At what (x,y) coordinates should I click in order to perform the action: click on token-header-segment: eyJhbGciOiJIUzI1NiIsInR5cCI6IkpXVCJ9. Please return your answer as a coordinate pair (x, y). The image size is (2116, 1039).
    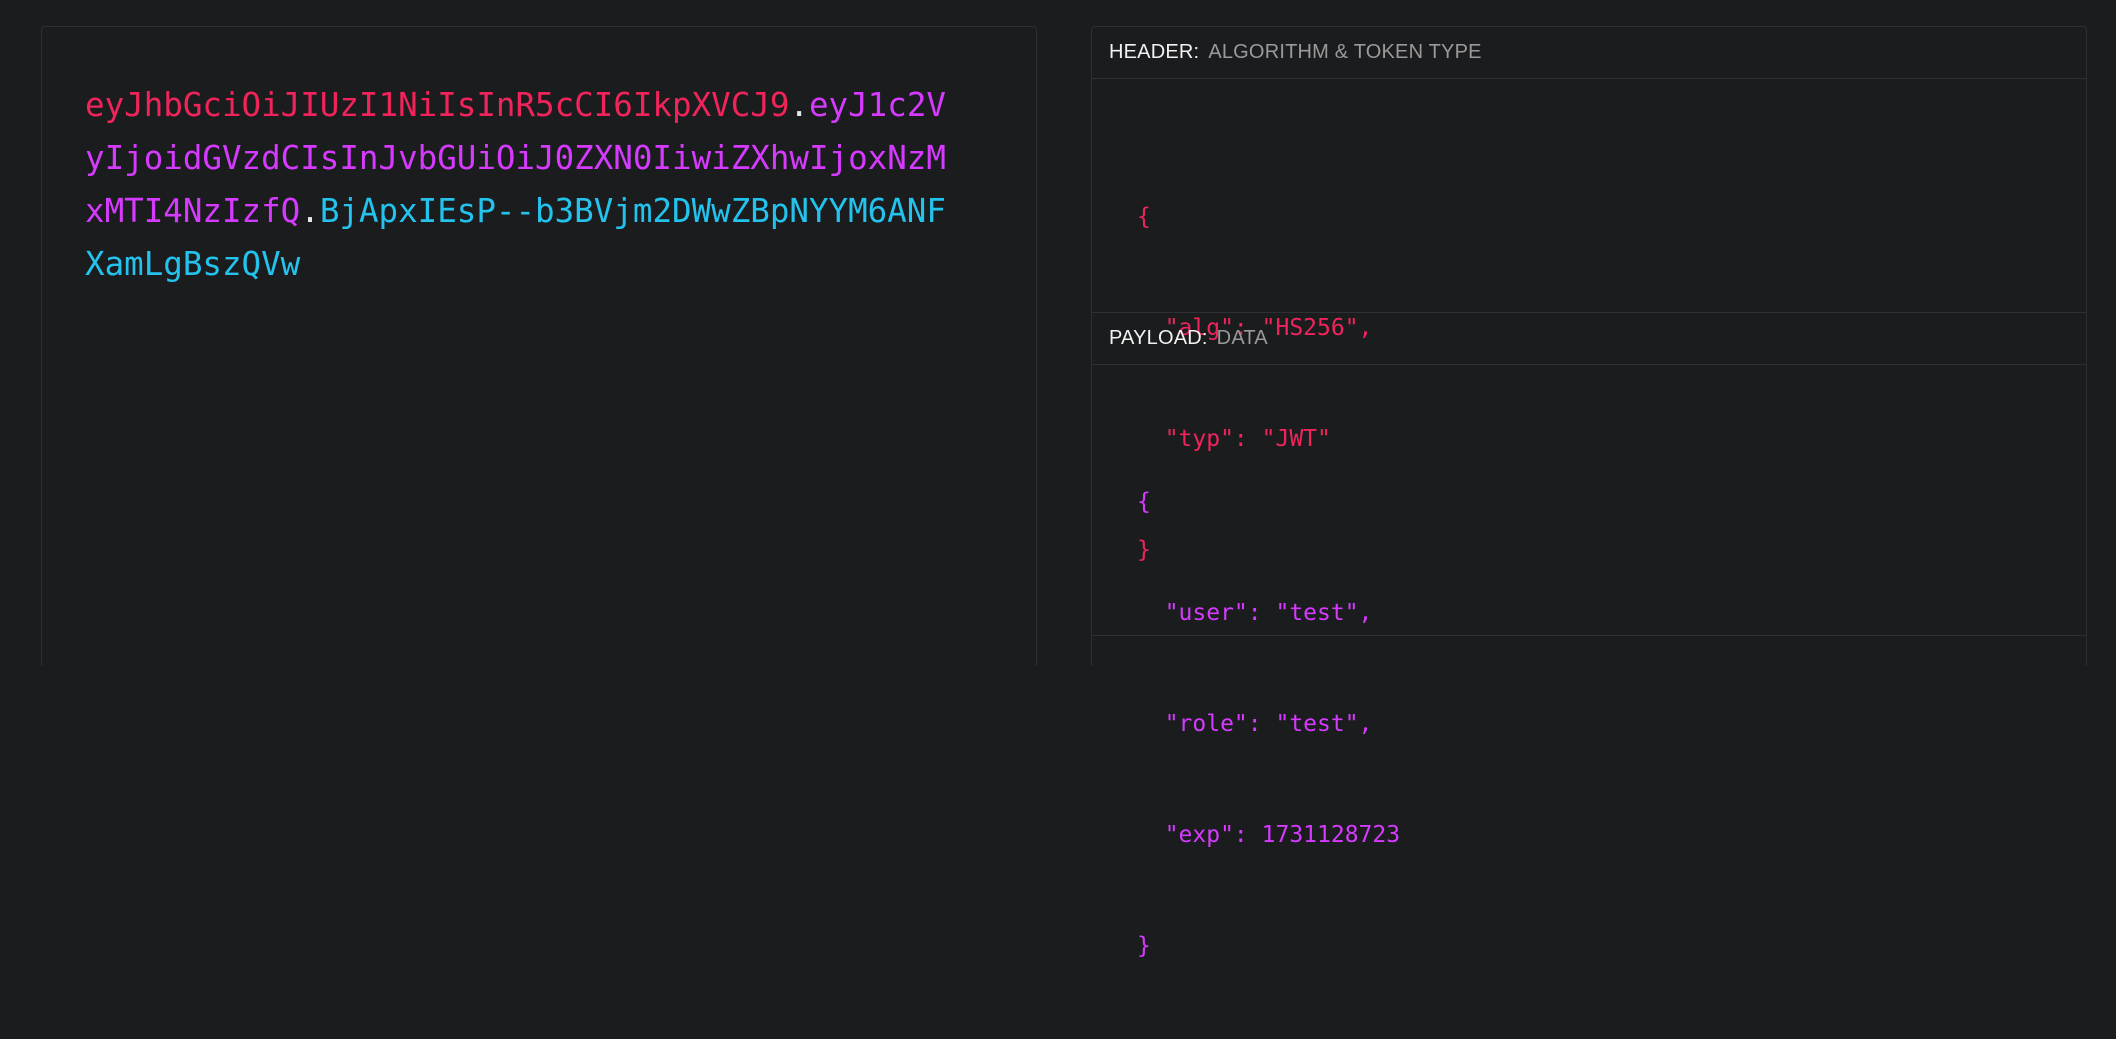
    Looking at the image, I should click on (437, 105).